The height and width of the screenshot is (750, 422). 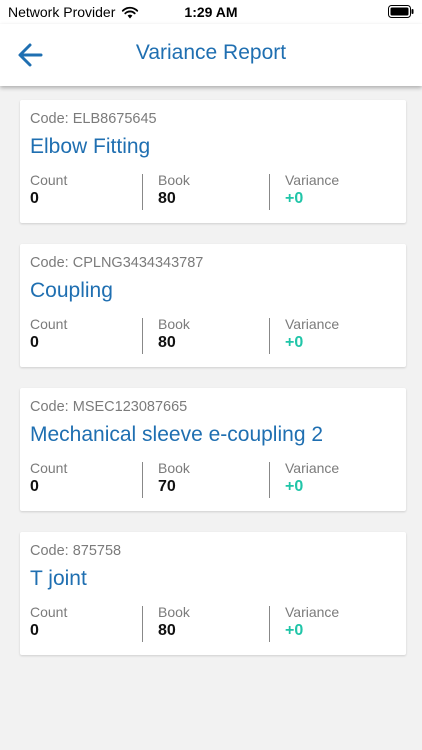 I want to click on stats-row: Count 0 Book 70 Variance +0, so click(x=213, y=480).